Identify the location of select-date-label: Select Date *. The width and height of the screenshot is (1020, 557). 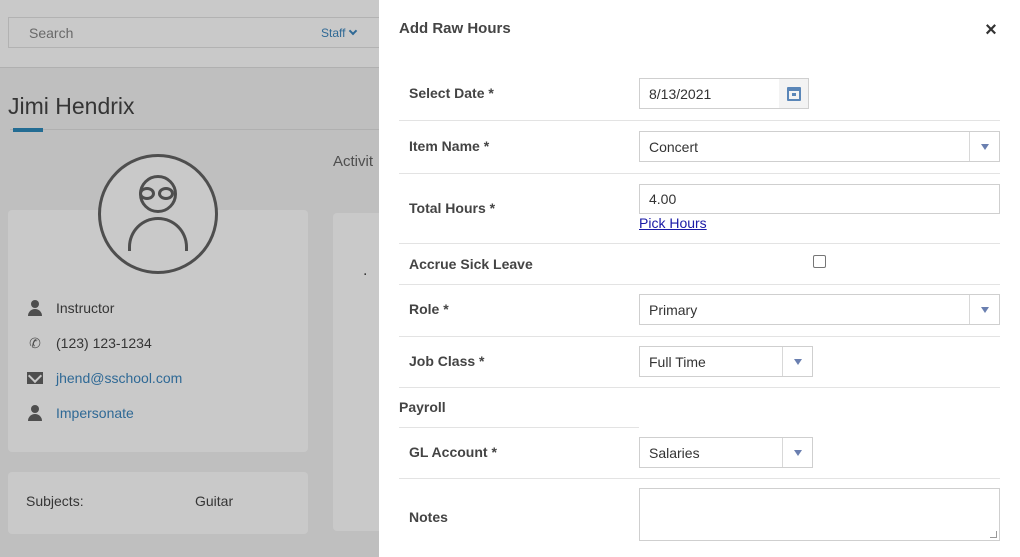
(451, 93).